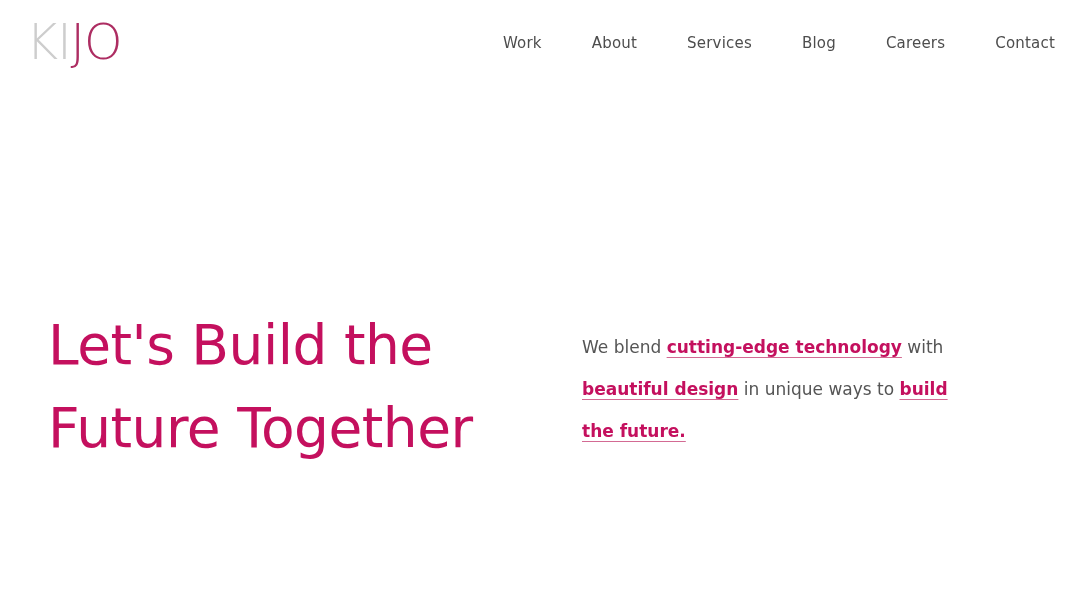 The width and height of the screenshot is (1080, 608). Describe the element at coordinates (818, 43) in the screenshot. I see `nav-link: Blog` at that location.